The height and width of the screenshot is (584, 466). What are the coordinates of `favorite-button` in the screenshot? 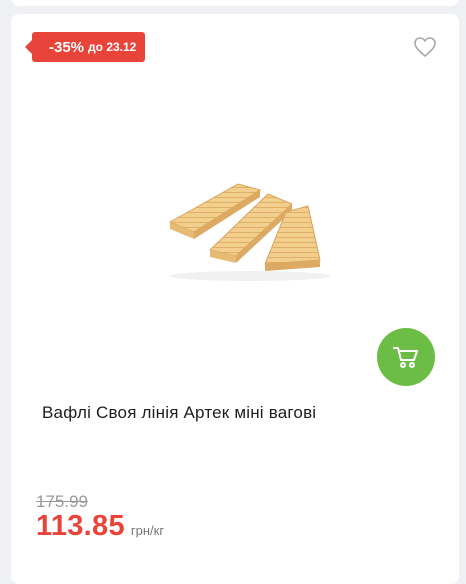 It's located at (425, 47).